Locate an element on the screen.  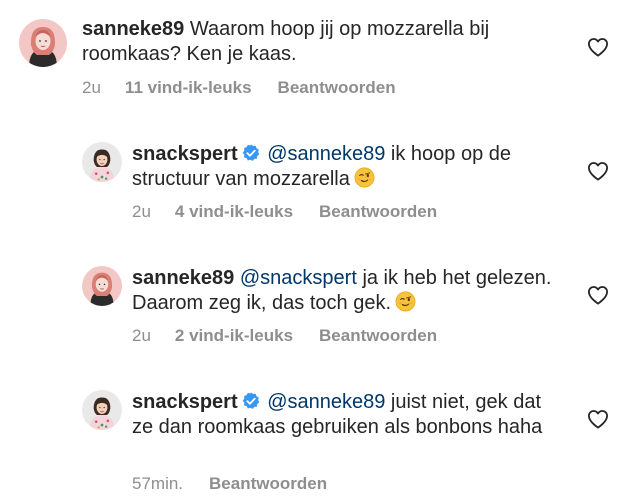
comment-likes: 2 vind-ik-leuks is located at coordinates (234, 336).